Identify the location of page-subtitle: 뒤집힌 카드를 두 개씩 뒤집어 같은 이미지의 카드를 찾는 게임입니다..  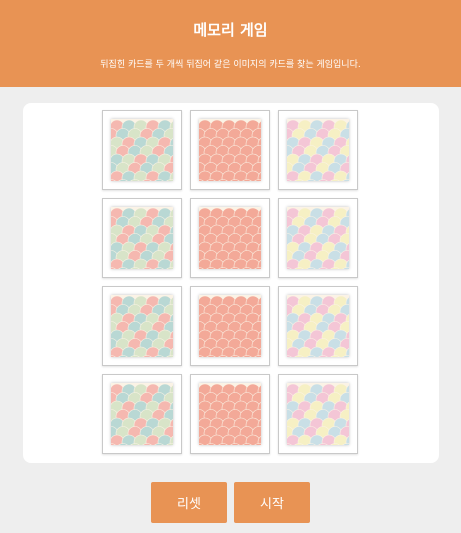
(230, 65).